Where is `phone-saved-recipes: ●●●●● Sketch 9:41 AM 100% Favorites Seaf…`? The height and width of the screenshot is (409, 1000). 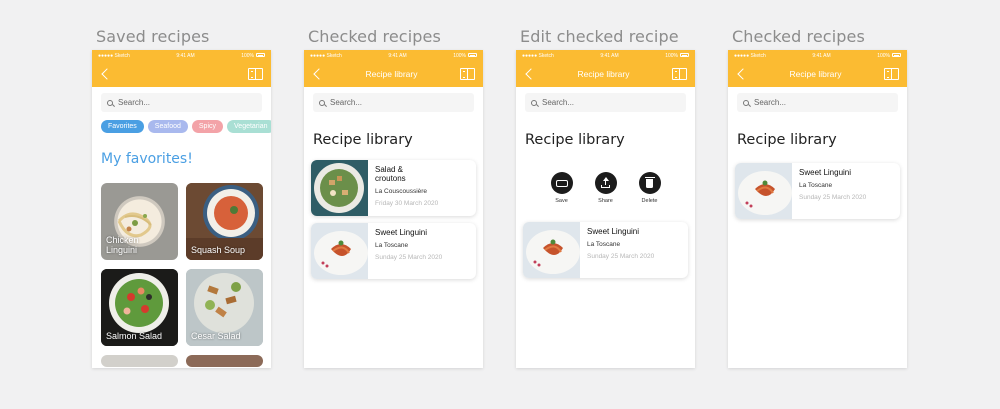
phone-saved-recipes: ●●●●● Sketch 9:41 AM 100% Favorites Seaf… is located at coordinates (181, 209).